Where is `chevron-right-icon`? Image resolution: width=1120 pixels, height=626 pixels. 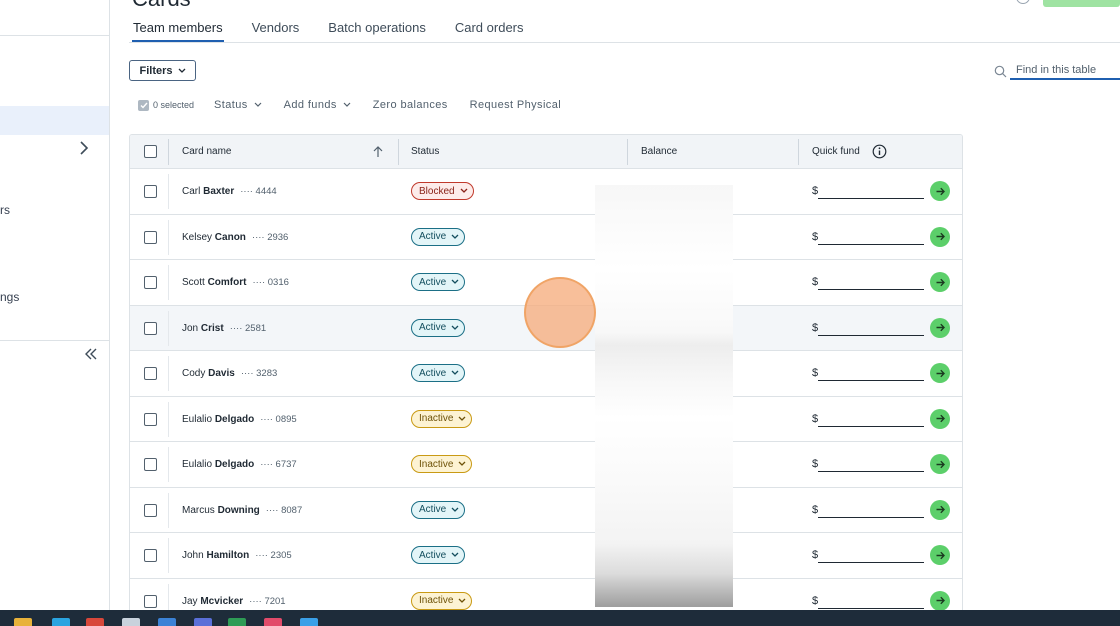 chevron-right-icon is located at coordinates (84, 148).